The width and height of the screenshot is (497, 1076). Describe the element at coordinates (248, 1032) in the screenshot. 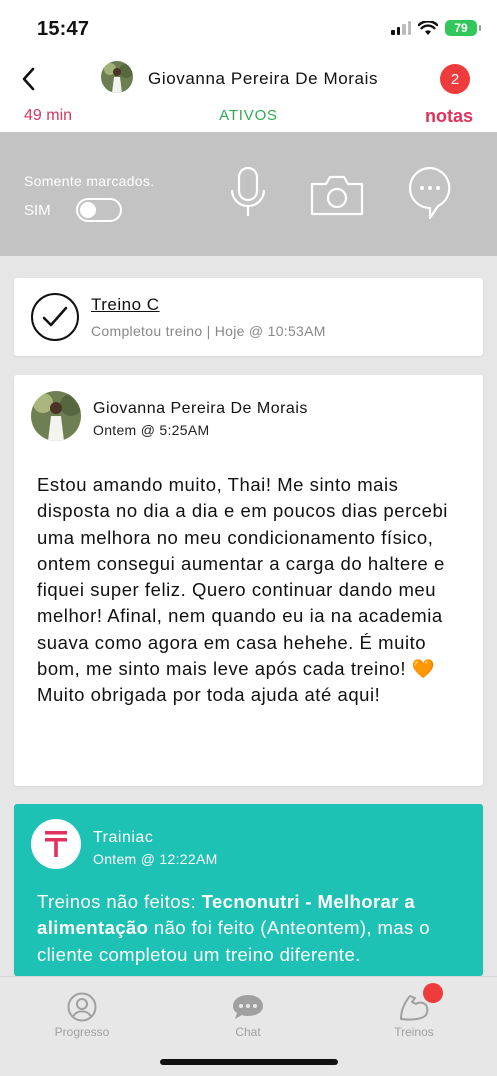

I see `tab-label: Chat` at that location.